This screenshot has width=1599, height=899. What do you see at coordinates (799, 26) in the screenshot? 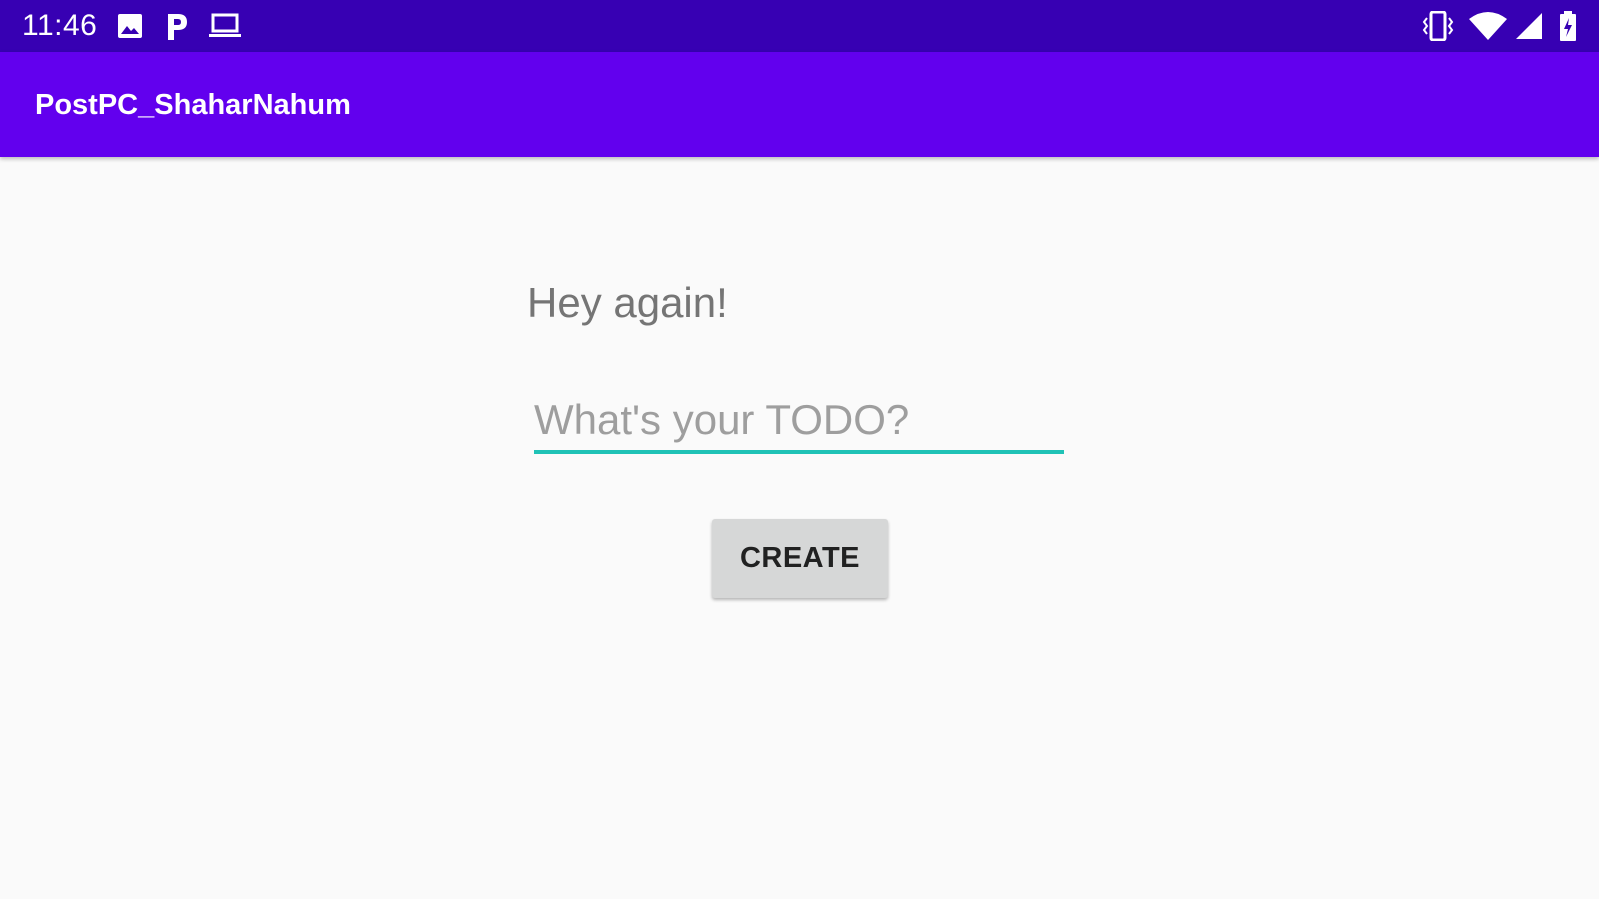
I see `status-bar: 11:46` at bounding box center [799, 26].